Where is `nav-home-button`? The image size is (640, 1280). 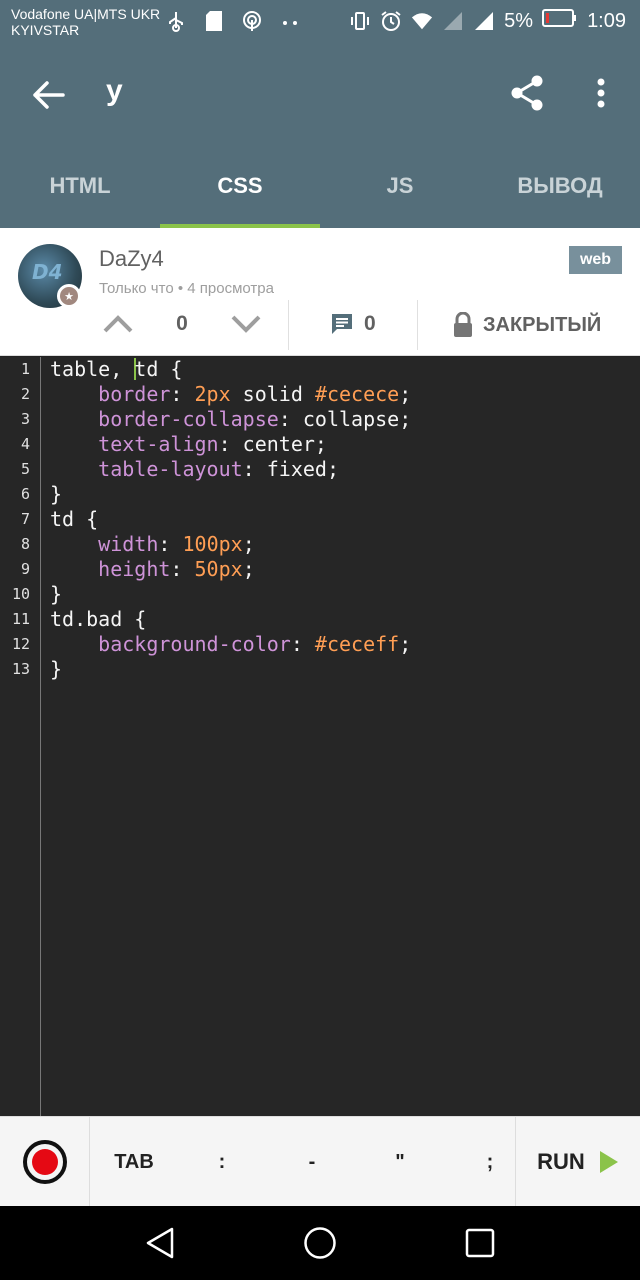
nav-home-button is located at coordinates (320, 1243).